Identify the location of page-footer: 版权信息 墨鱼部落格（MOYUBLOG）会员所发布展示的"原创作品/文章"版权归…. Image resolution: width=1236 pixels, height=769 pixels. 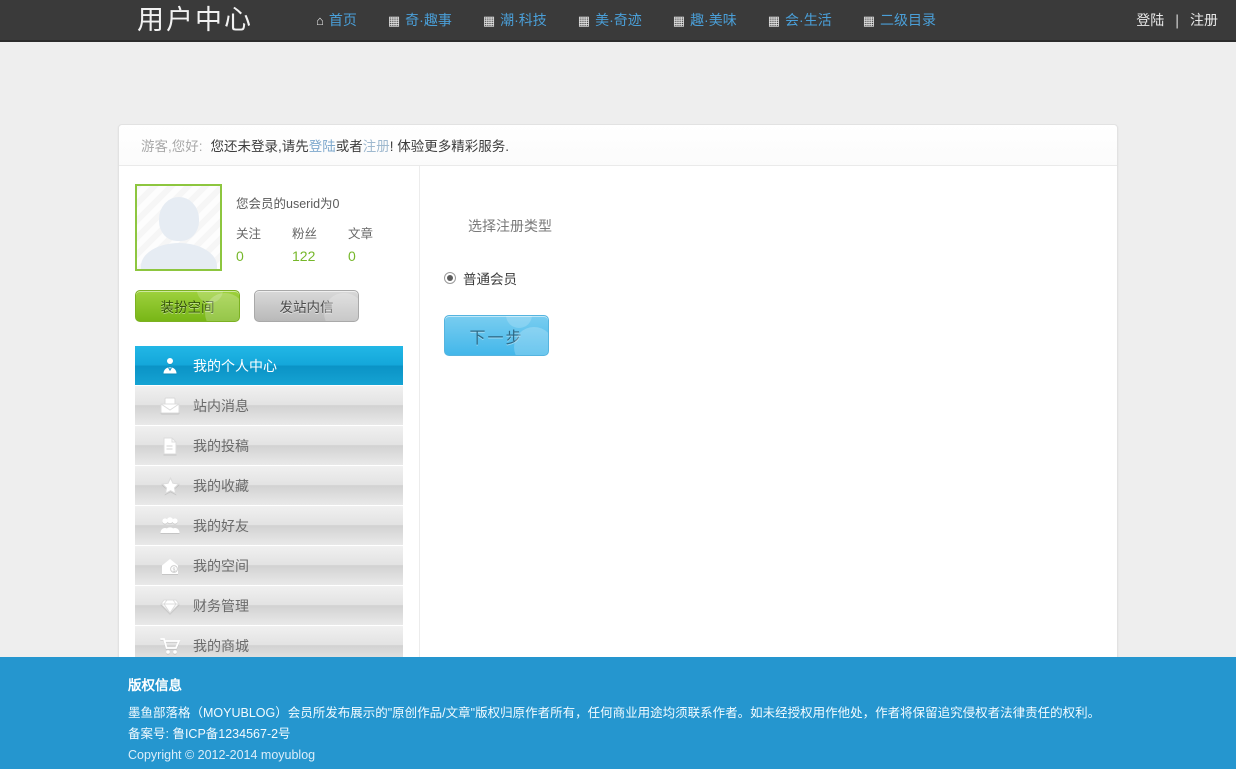
(618, 713).